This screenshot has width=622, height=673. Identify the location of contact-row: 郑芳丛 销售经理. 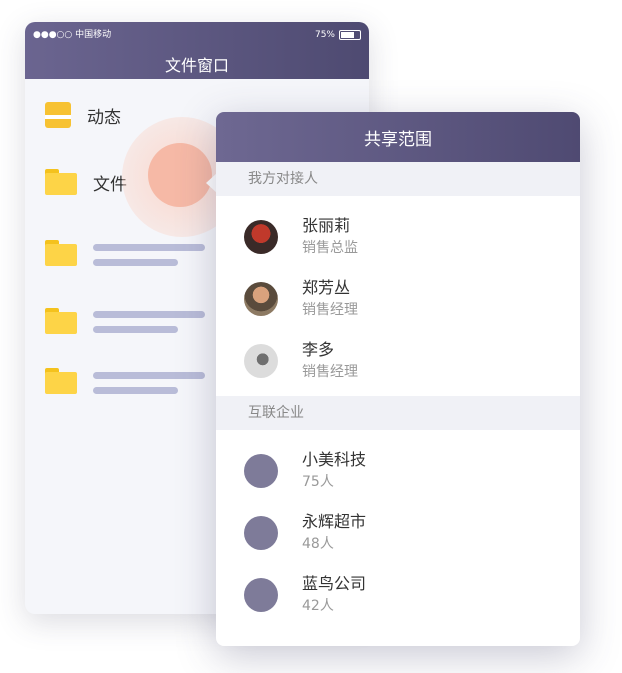
(398, 299).